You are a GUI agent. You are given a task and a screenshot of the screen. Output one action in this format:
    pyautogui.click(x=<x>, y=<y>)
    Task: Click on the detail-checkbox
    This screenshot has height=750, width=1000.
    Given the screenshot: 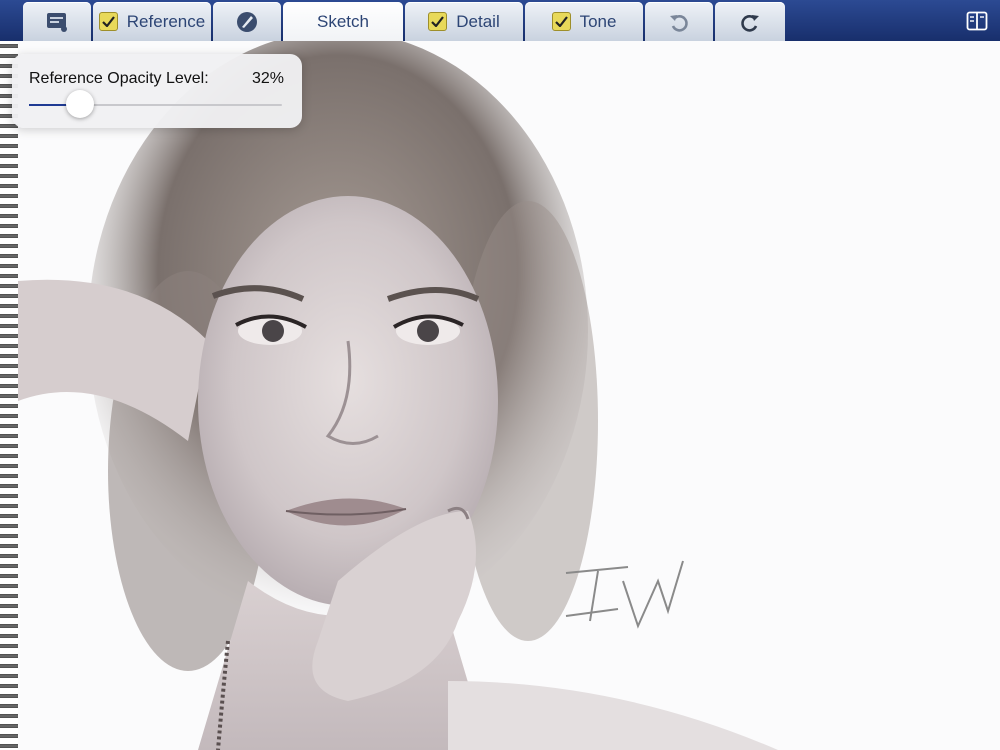 What is the action you would take?
    pyautogui.click(x=438, y=21)
    